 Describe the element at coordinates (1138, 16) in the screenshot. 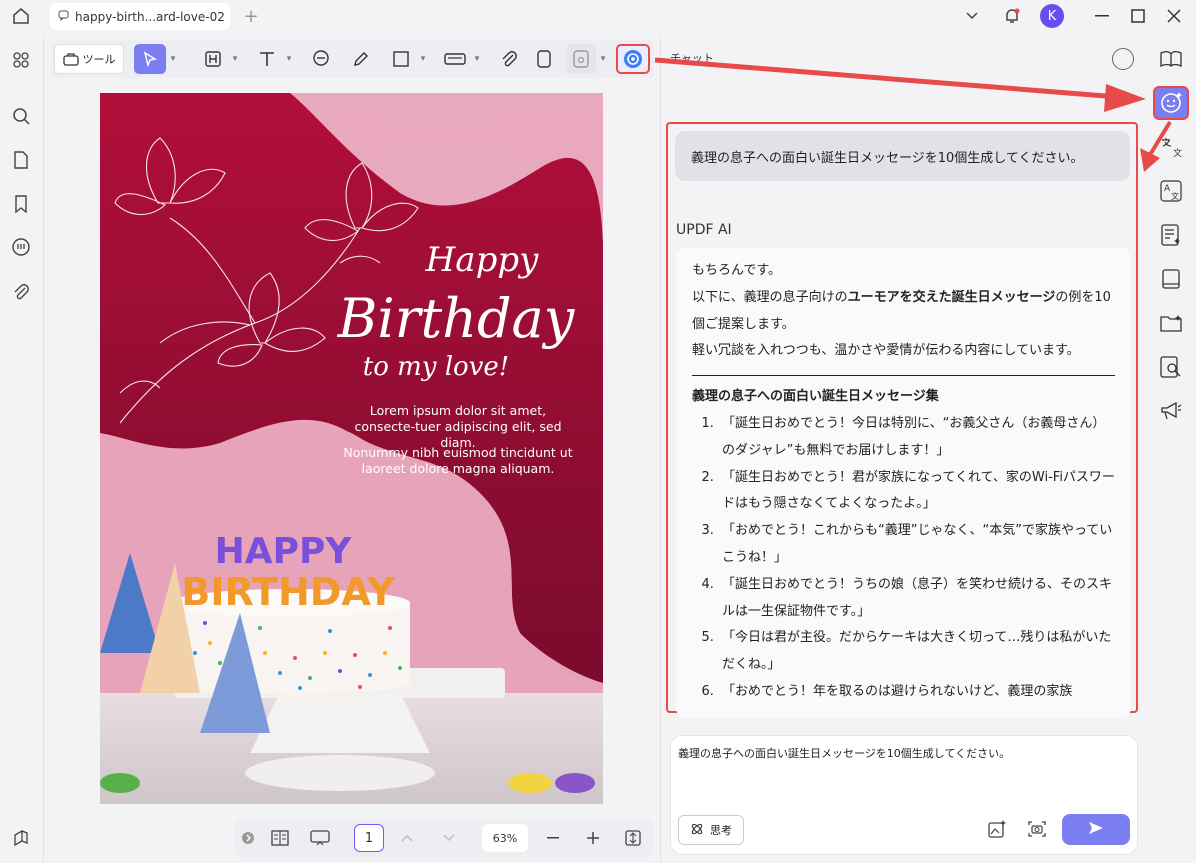

I see `maximize-icon` at that location.